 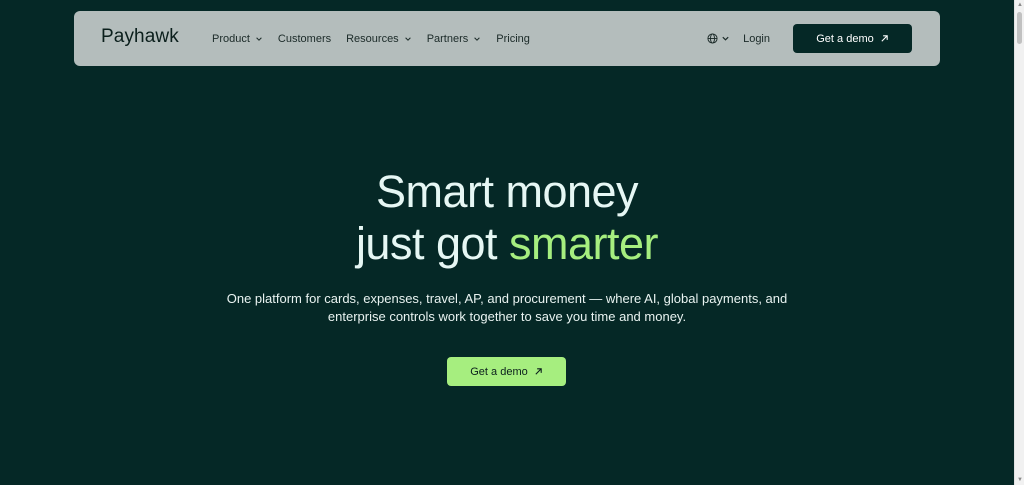 I want to click on scrollbar-thumb, so click(x=1019, y=28).